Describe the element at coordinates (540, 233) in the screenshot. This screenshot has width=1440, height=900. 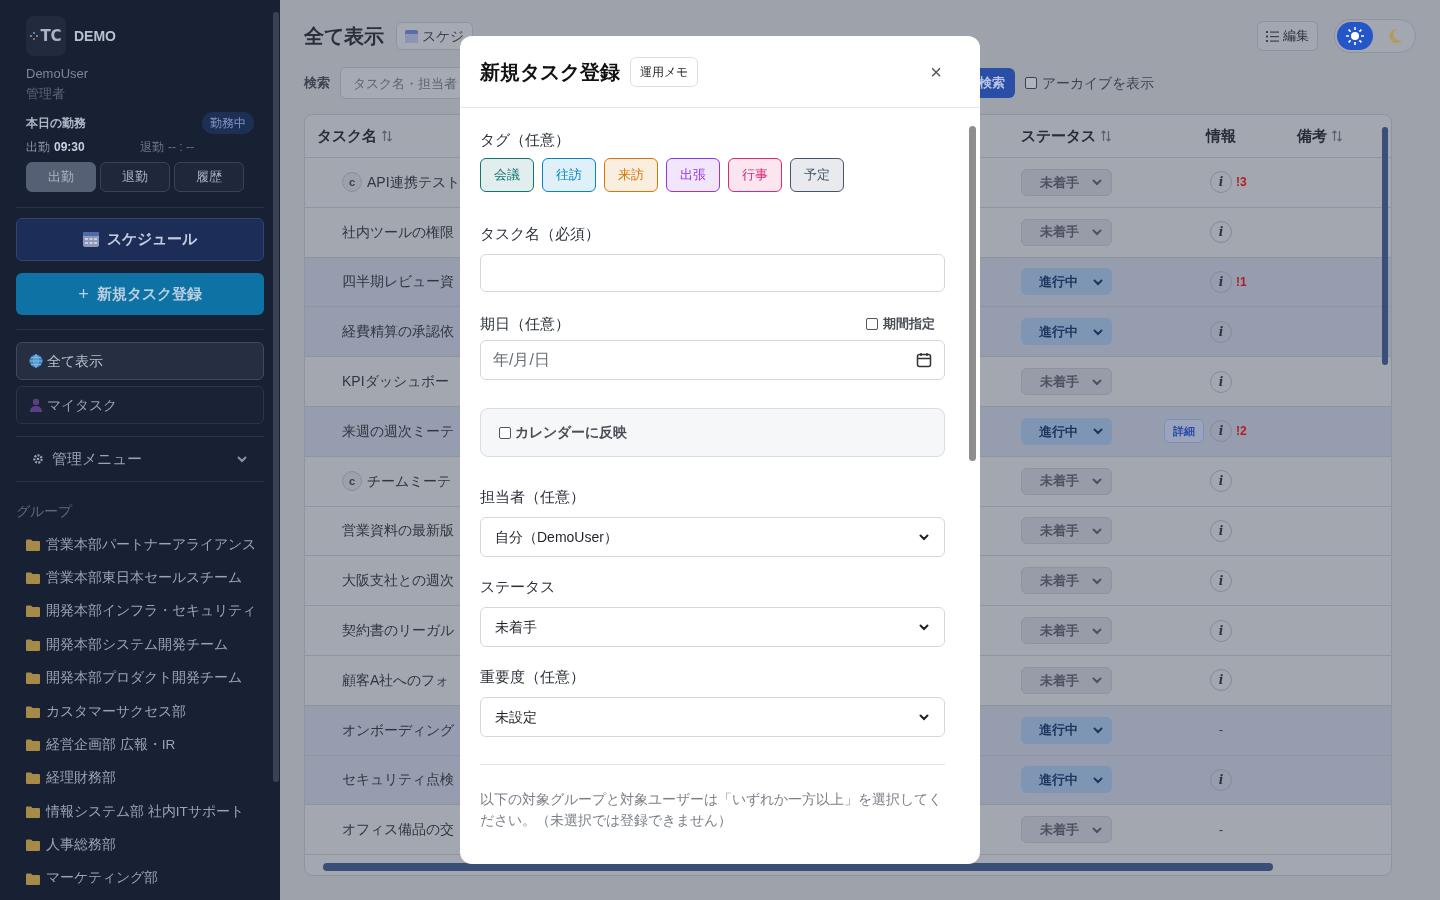
I see `task-name-label: タスク名（必須）` at that location.